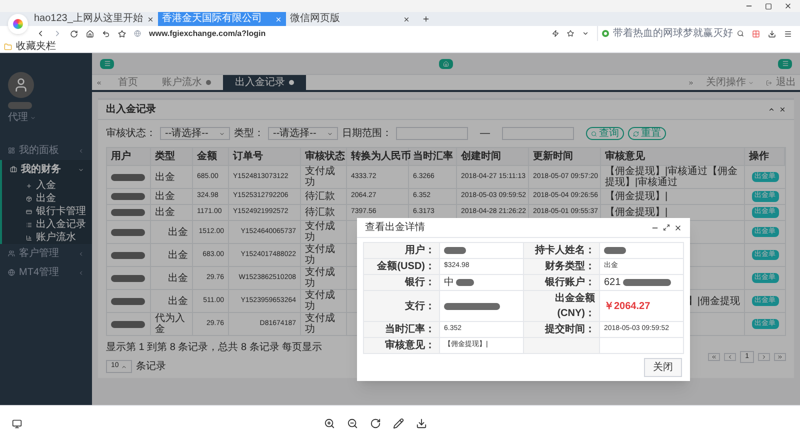 Image resolution: width=800 pixels, height=441 pixels. What do you see at coordinates (303, 133) in the screenshot?
I see `type-select: --请选择--` at bounding box center [303, 133].